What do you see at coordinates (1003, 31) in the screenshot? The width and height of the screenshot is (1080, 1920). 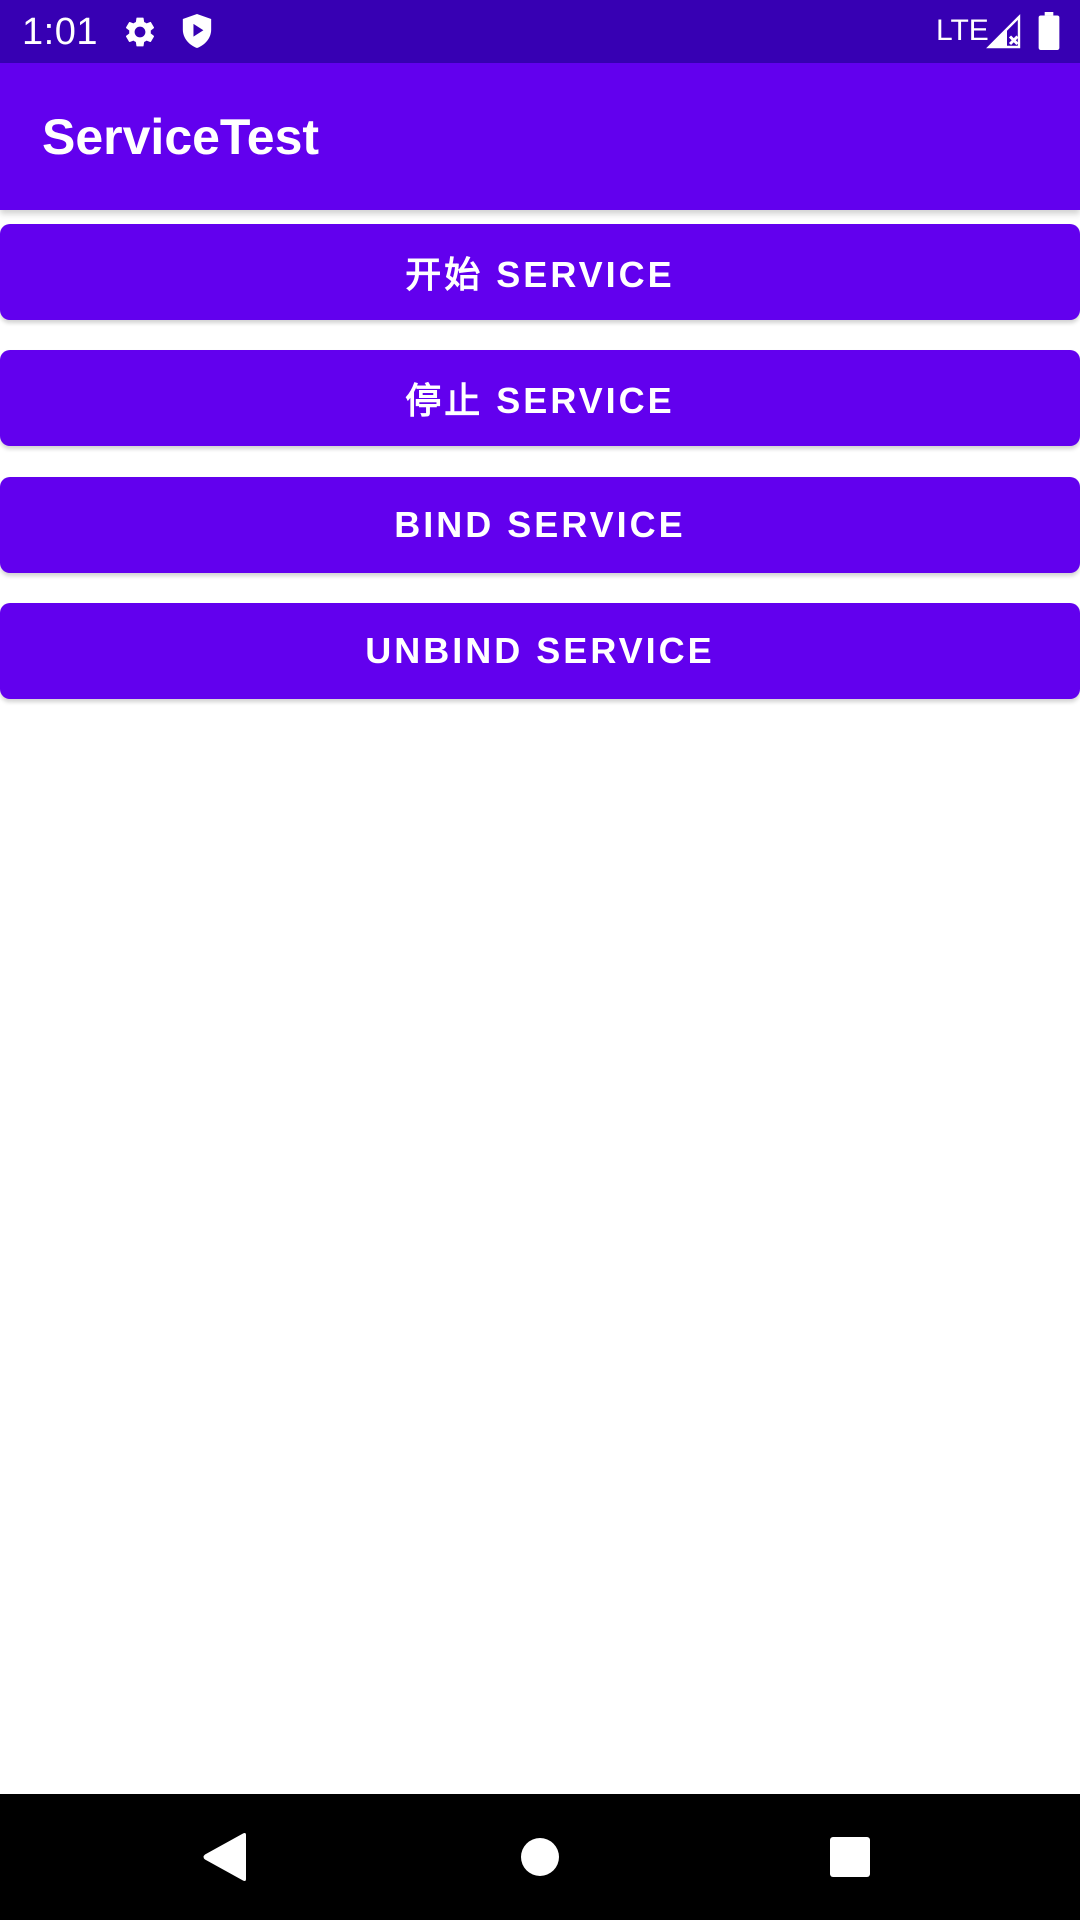 I see `signal-icon` at bounding box center [1003, 31].